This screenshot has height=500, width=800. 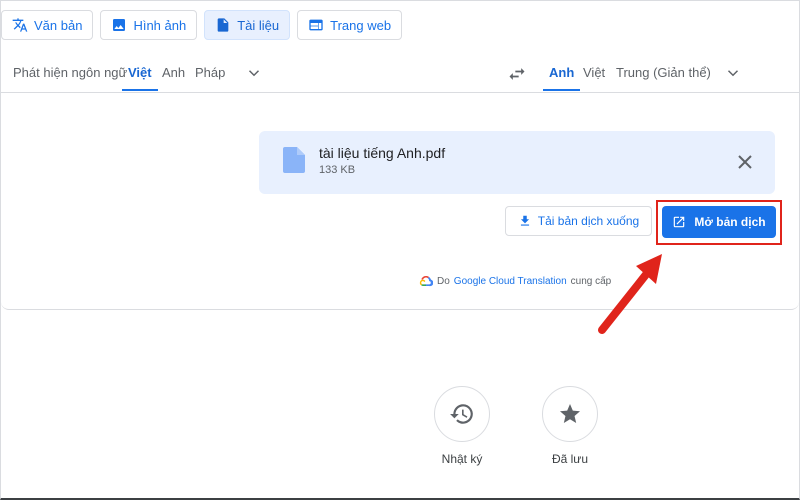 I want to click on source-lang-vietnamese: Việt, so click(x=140, y=73).